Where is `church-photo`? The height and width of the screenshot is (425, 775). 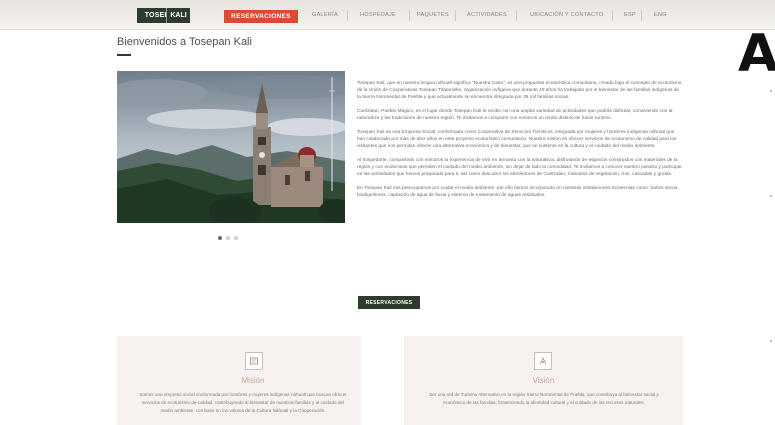
church-photo is located at coordinates (231, 147).